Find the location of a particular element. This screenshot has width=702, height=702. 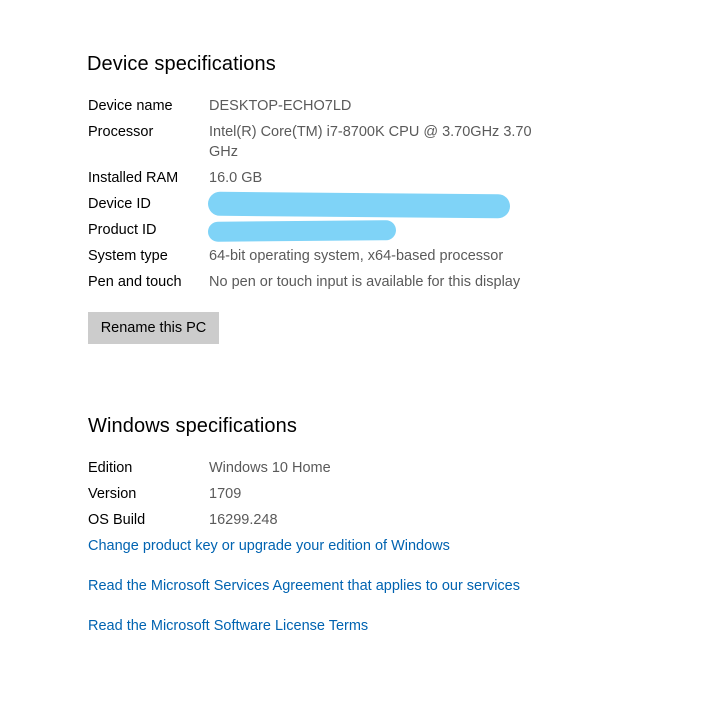

os-build-value: 16299.248 is located at coordinates (243, 520).